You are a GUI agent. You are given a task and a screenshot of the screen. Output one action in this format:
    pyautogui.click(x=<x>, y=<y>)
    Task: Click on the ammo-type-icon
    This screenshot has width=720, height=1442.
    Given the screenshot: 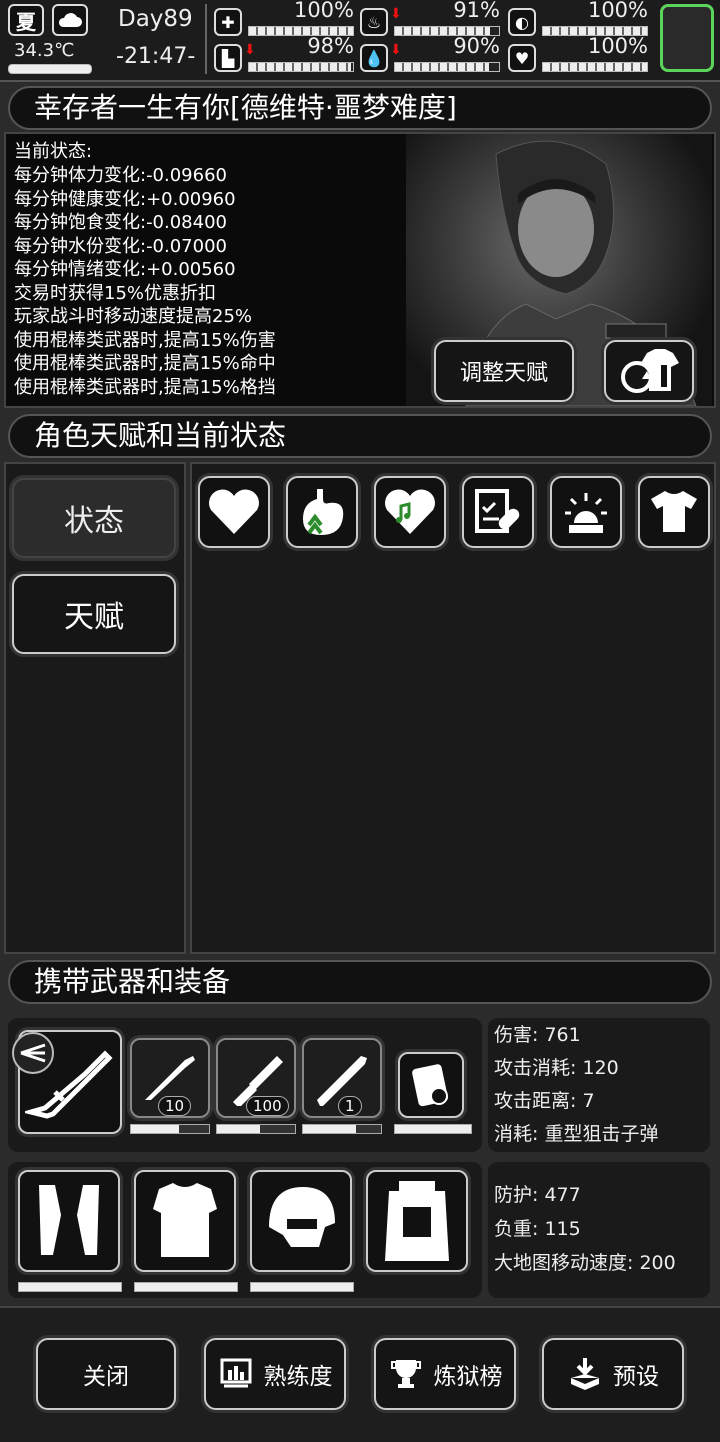 What is the action you would take?
    pyautogui.click(x=33, y=1053)
    